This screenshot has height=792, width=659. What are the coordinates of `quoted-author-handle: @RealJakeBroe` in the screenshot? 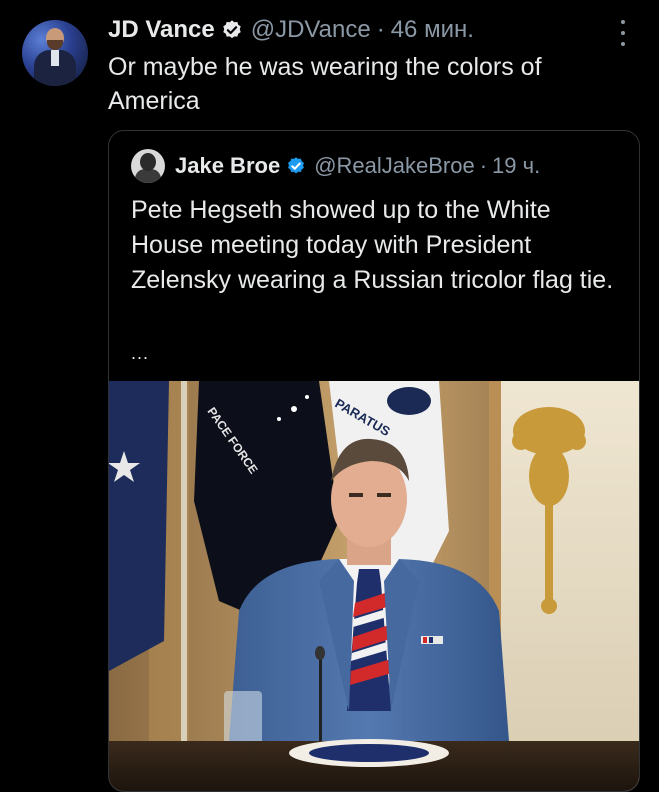 It's located at (394, 166).